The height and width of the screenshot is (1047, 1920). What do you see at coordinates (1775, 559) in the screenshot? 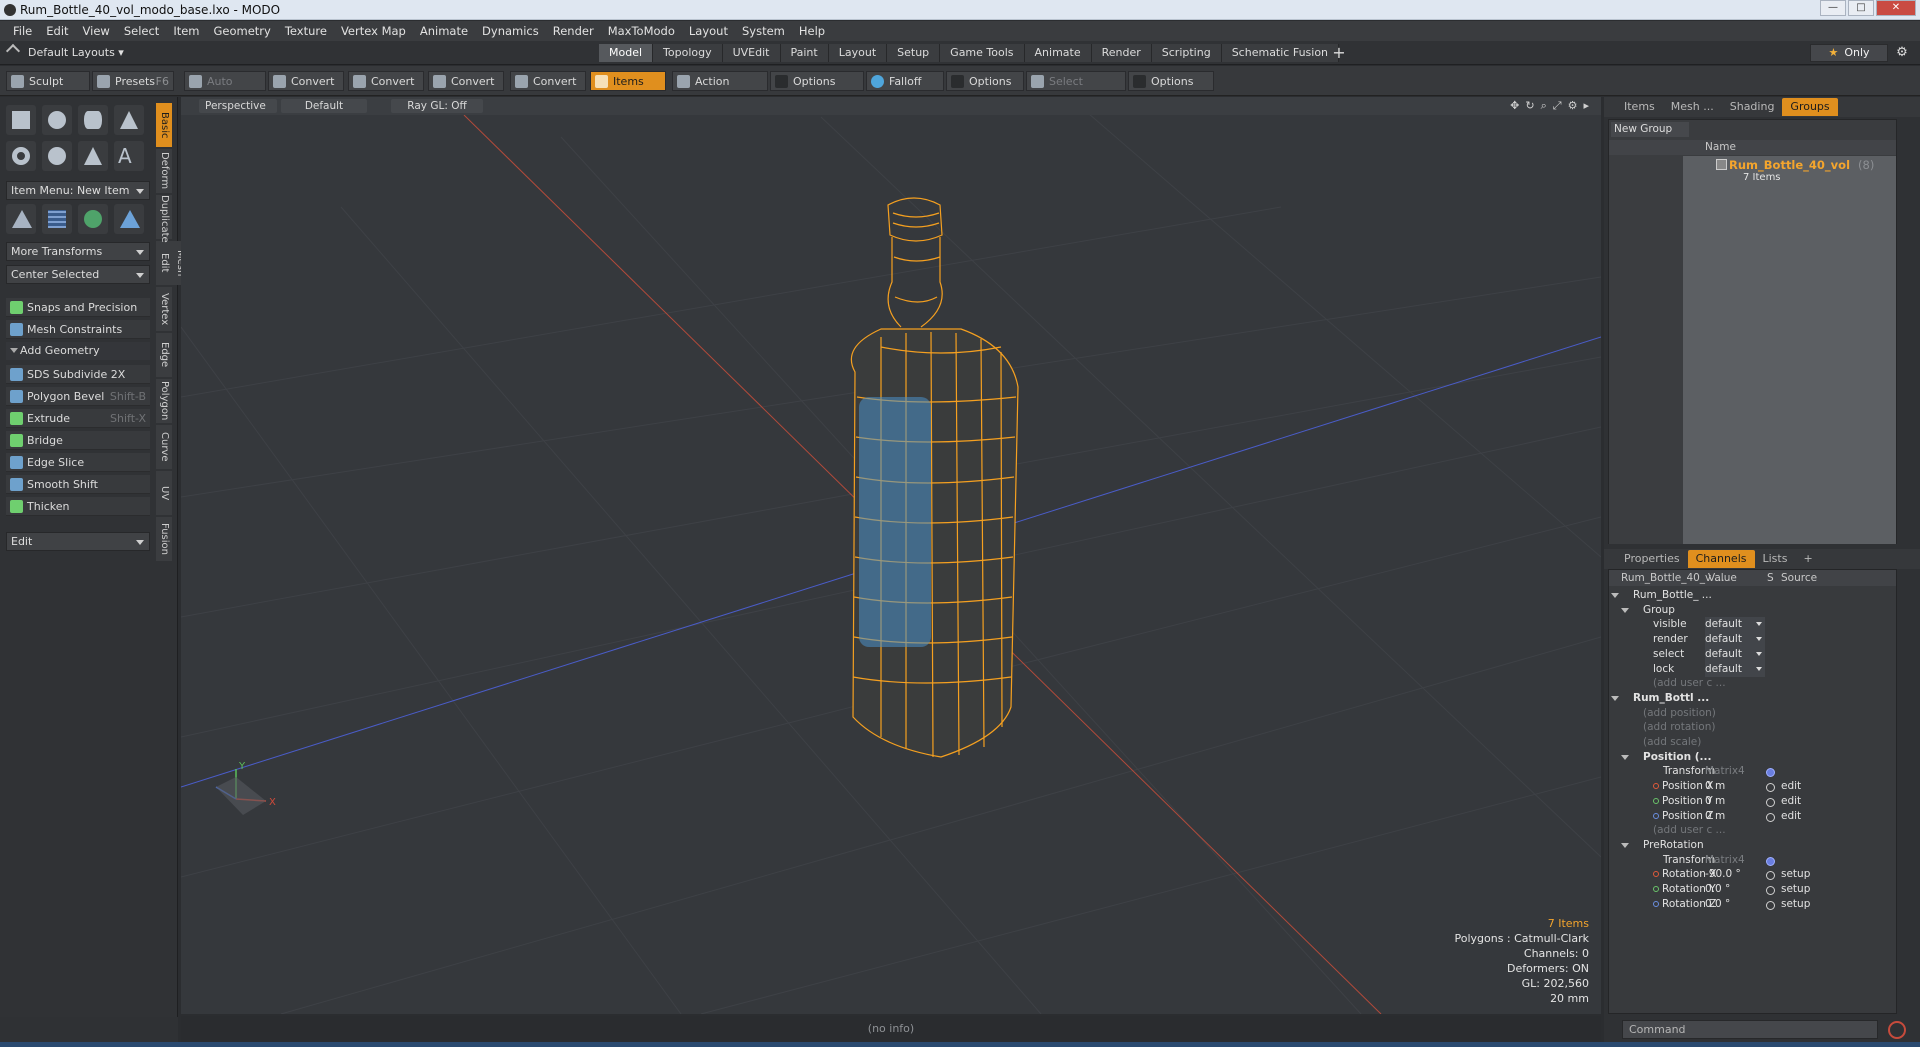
I see `tab-lists: Lists` at bounding box center [1775, 559].